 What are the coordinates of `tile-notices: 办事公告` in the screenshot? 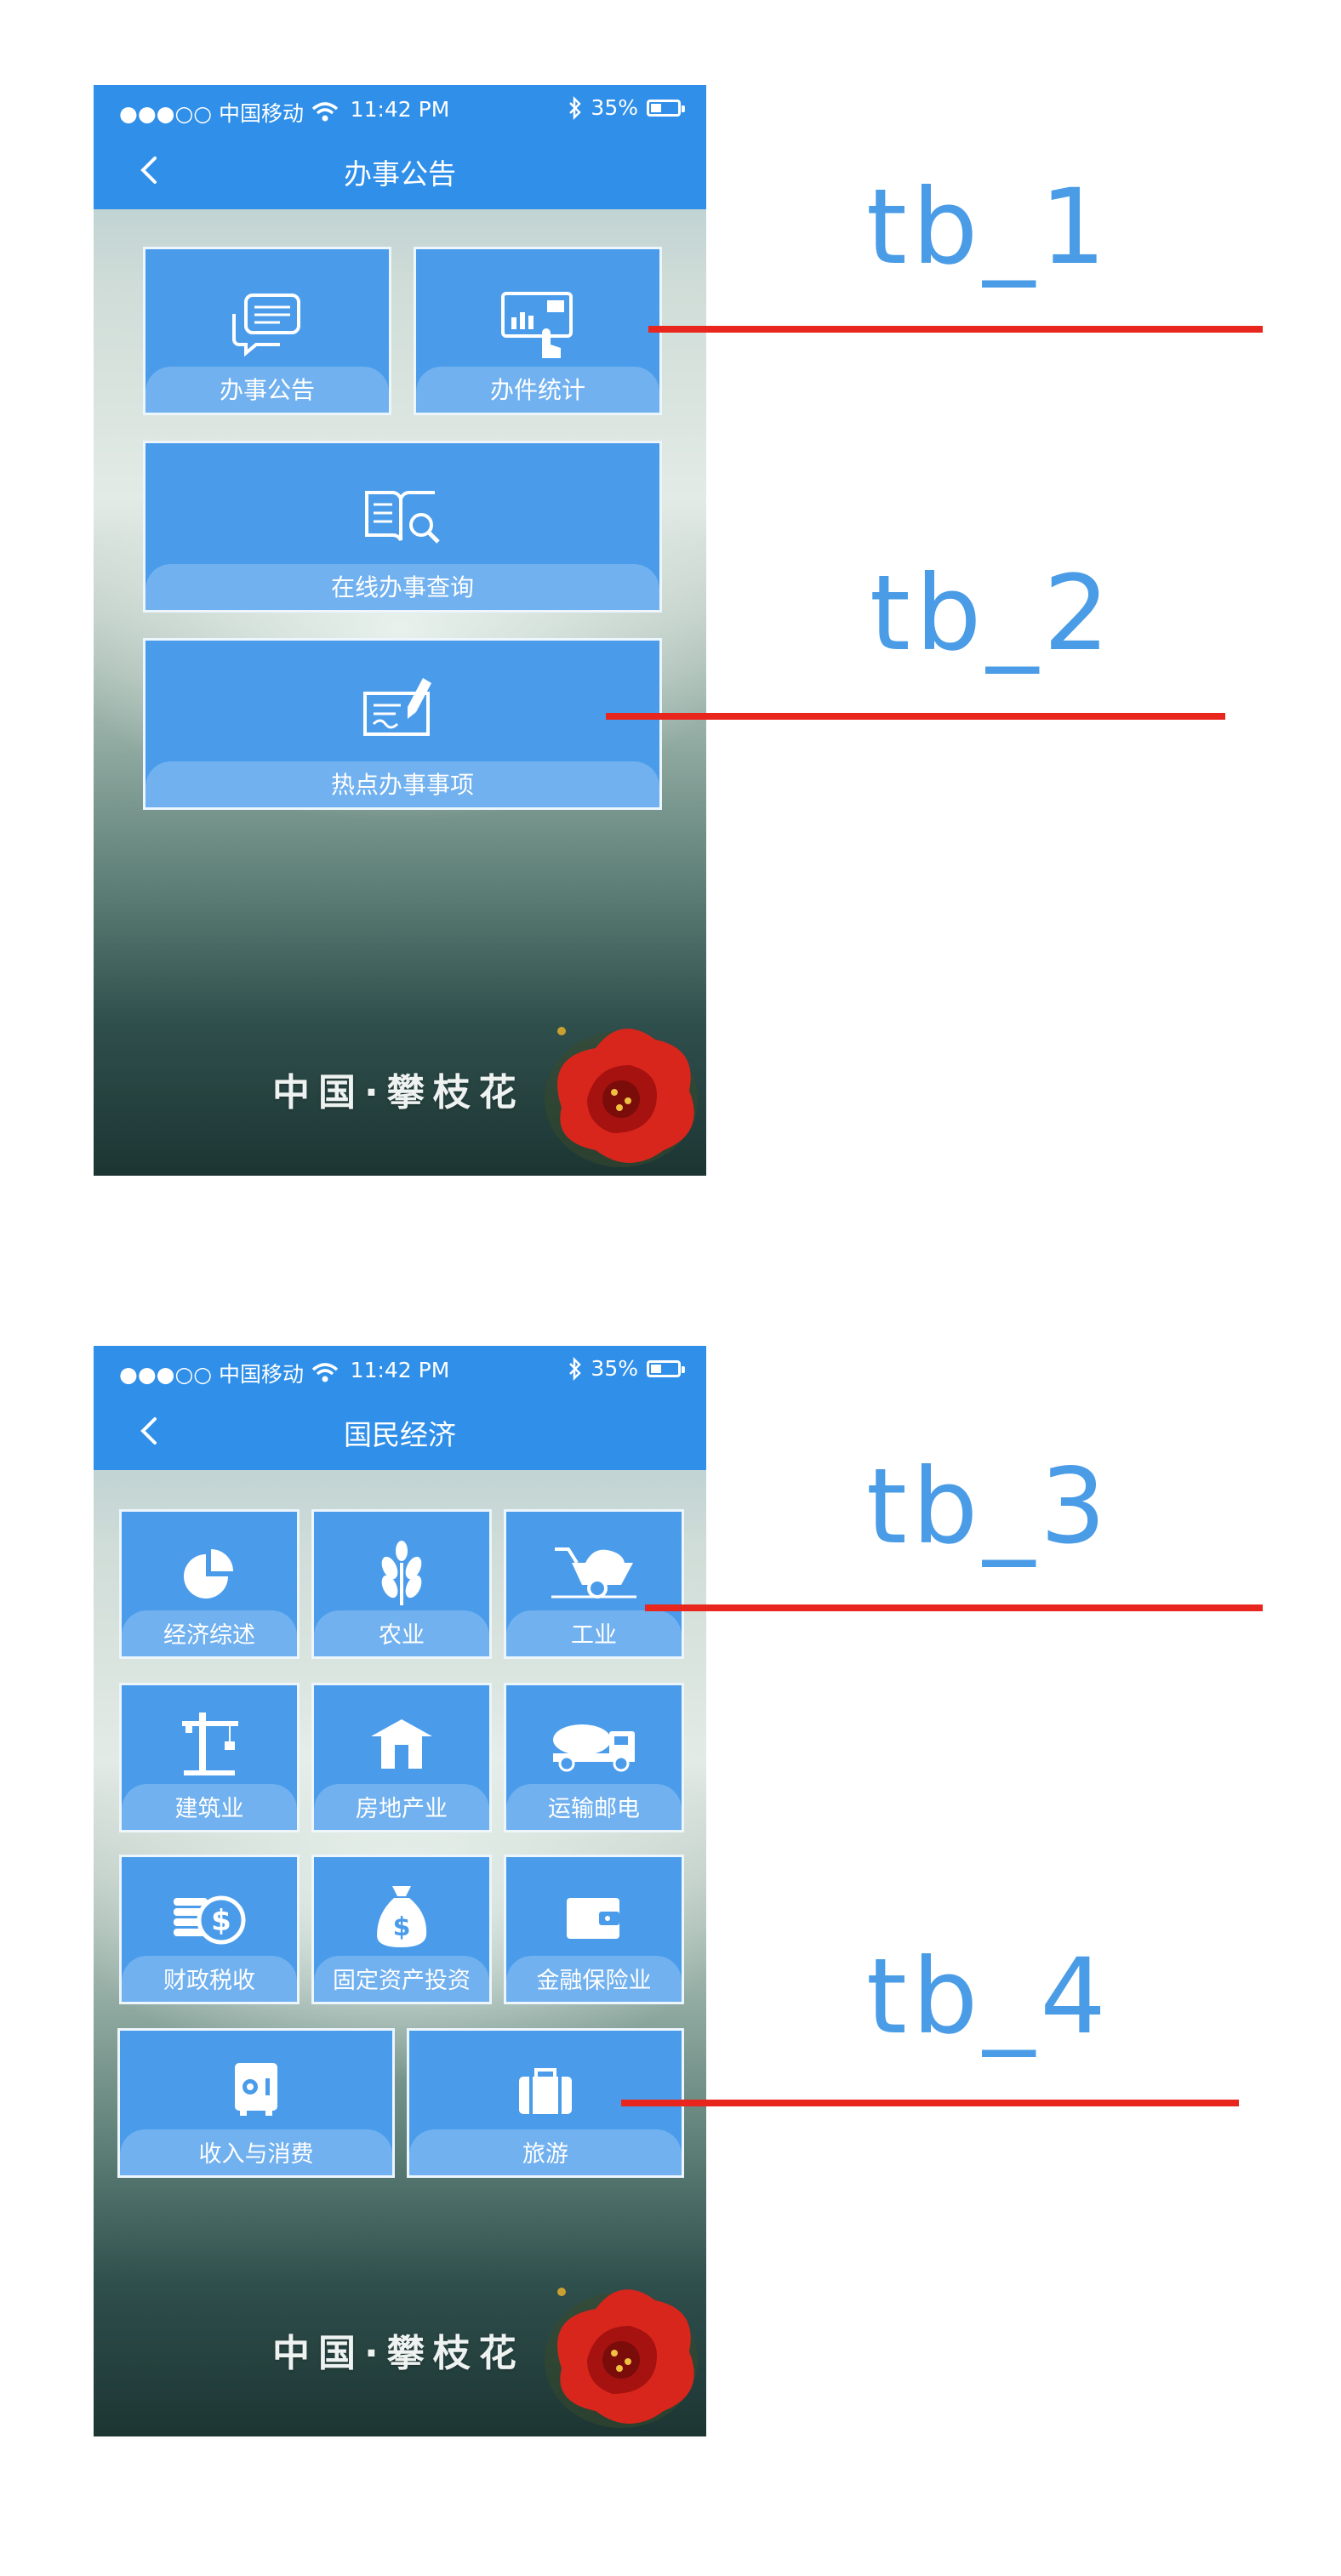 It's located at (267, 331).